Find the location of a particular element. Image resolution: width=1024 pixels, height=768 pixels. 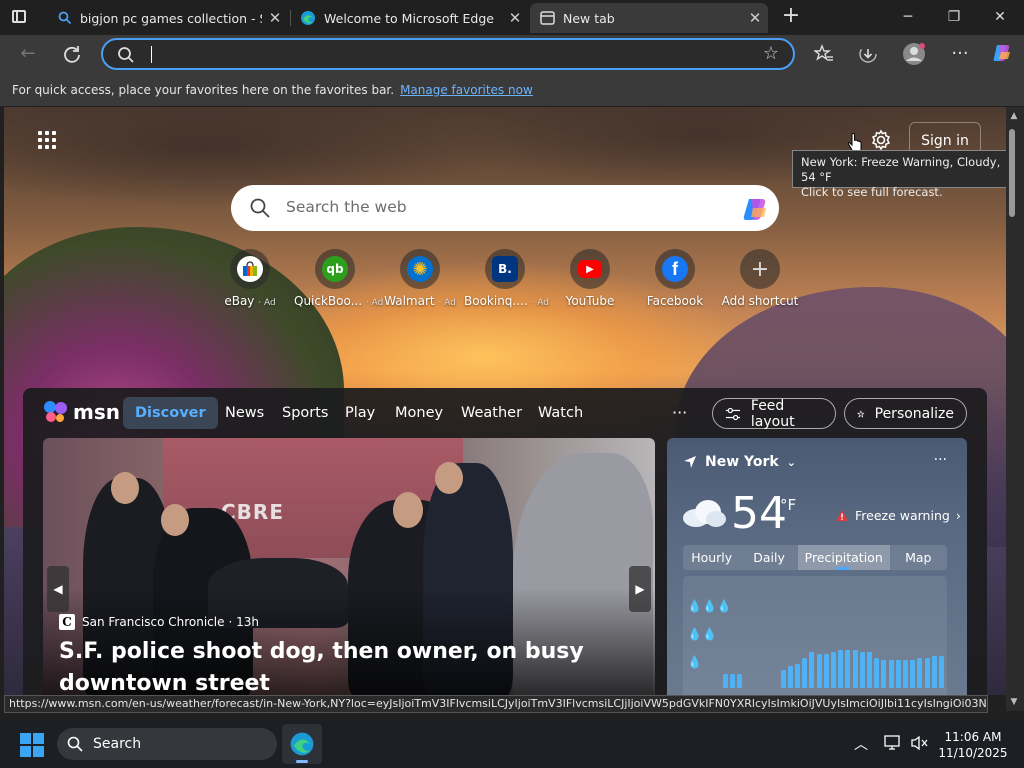

personalize-label: Personalize is located at coordinates (914, 413).